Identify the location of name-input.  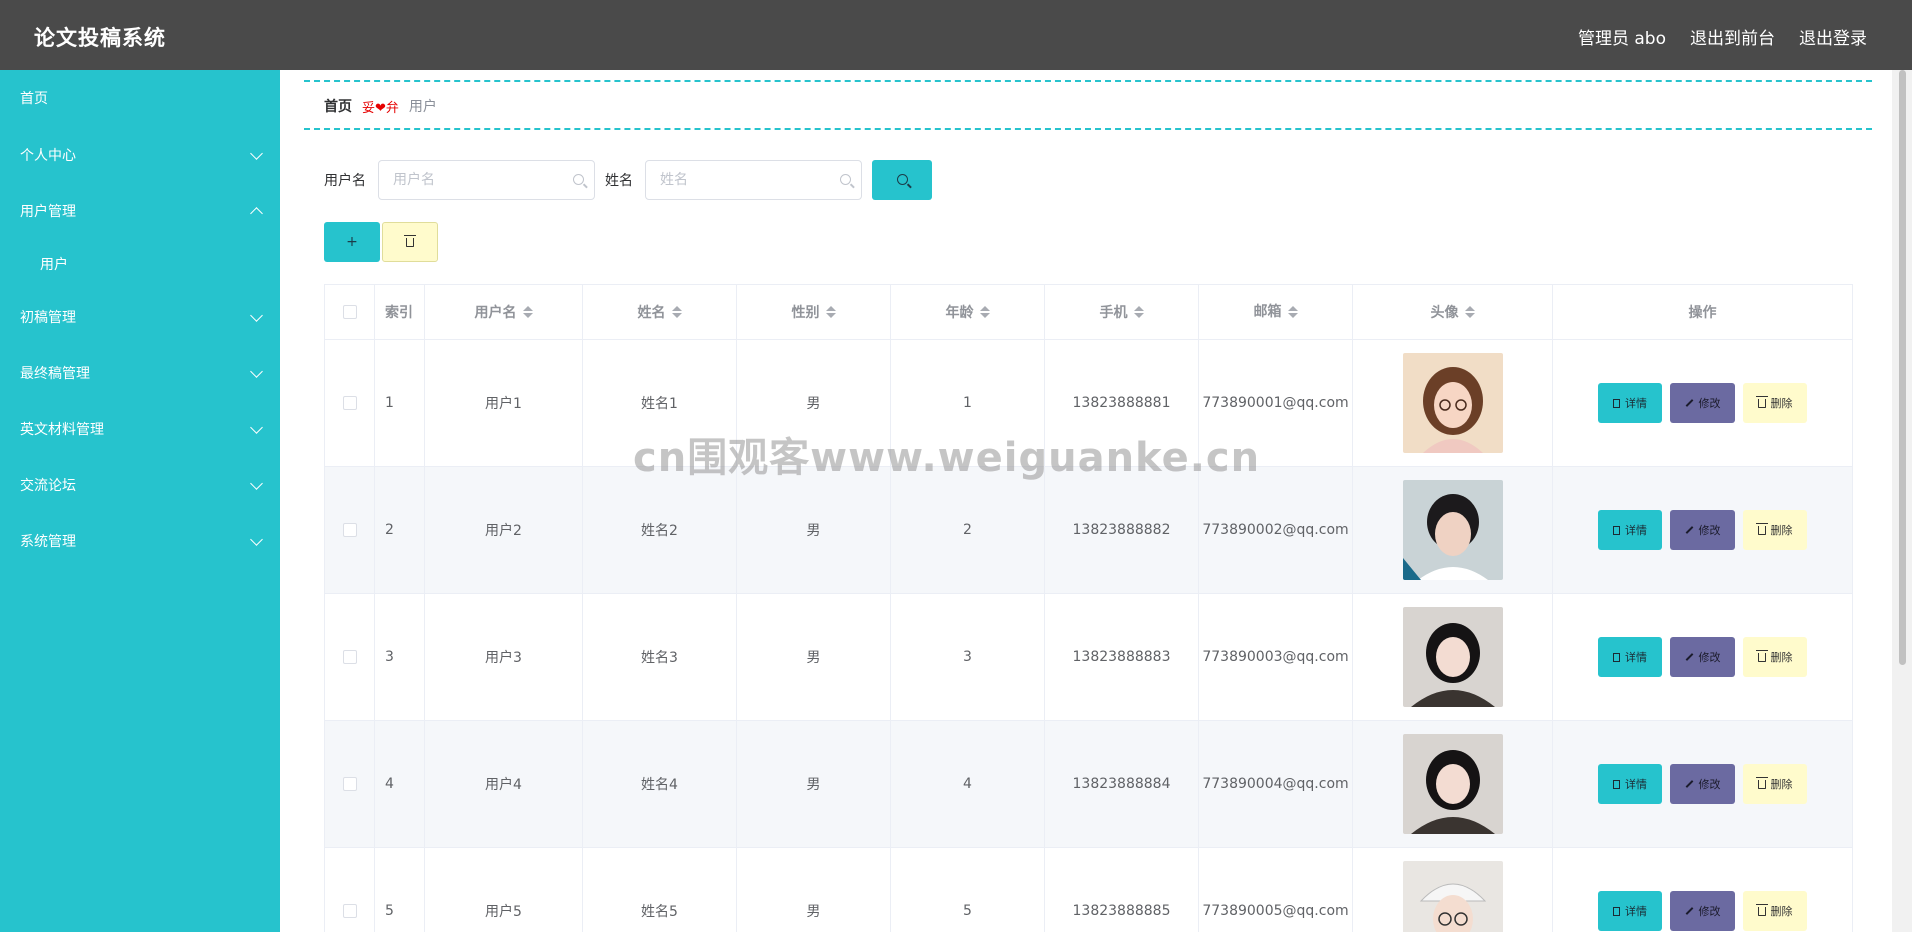
(753, 180).